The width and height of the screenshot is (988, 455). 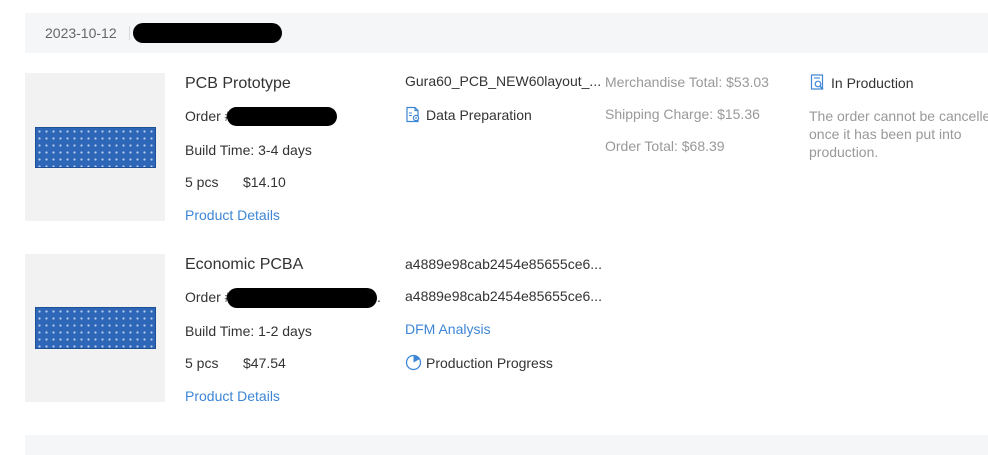 I want to click on product-title: Economic PCBA, so click(x=244, y=264).